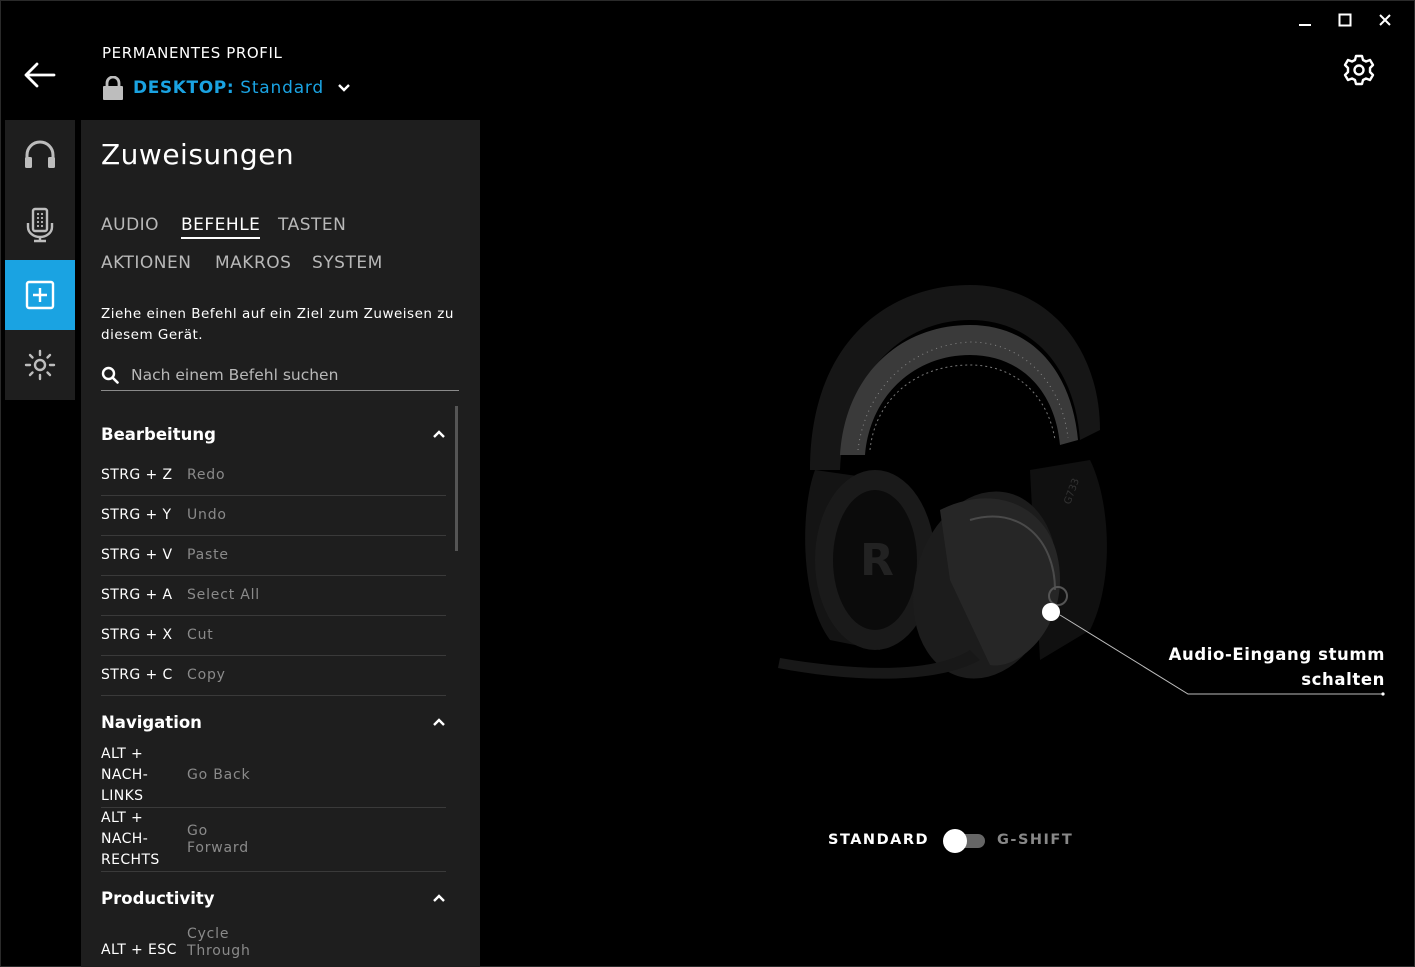  I want to click on section-title: Navigation, so click(151, 722).